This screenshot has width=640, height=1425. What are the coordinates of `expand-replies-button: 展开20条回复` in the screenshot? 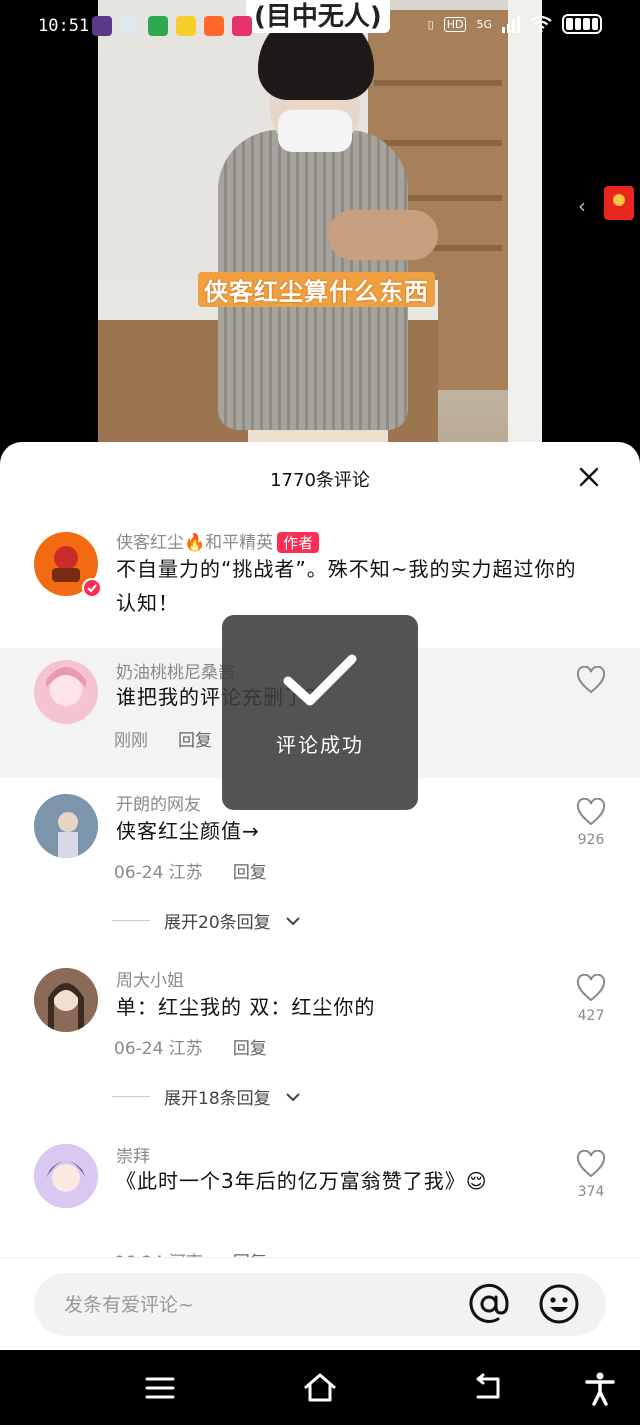 It's located at (206, 920).